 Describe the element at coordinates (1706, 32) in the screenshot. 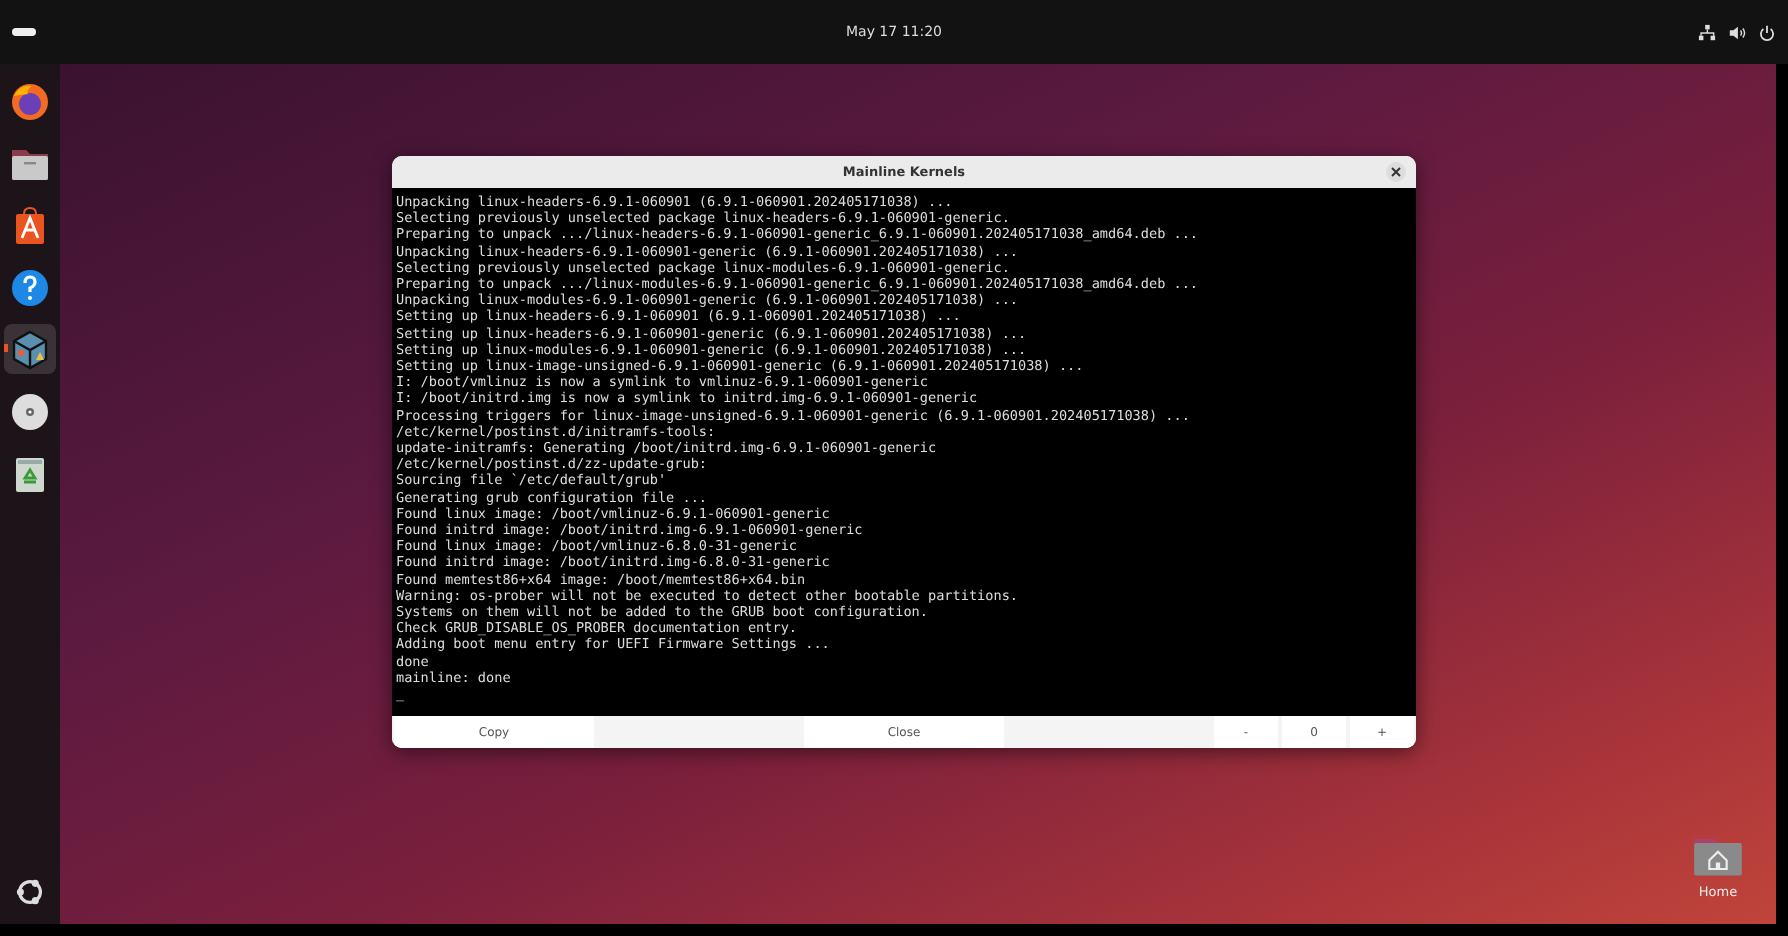

I see `network-icon` at that location.